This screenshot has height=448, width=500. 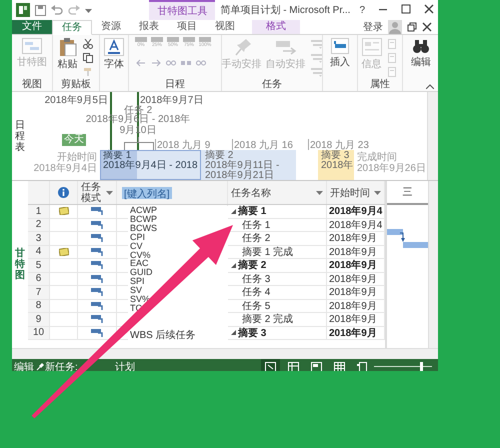 I want to click on slider-thumb, so click(x=422, y=366).